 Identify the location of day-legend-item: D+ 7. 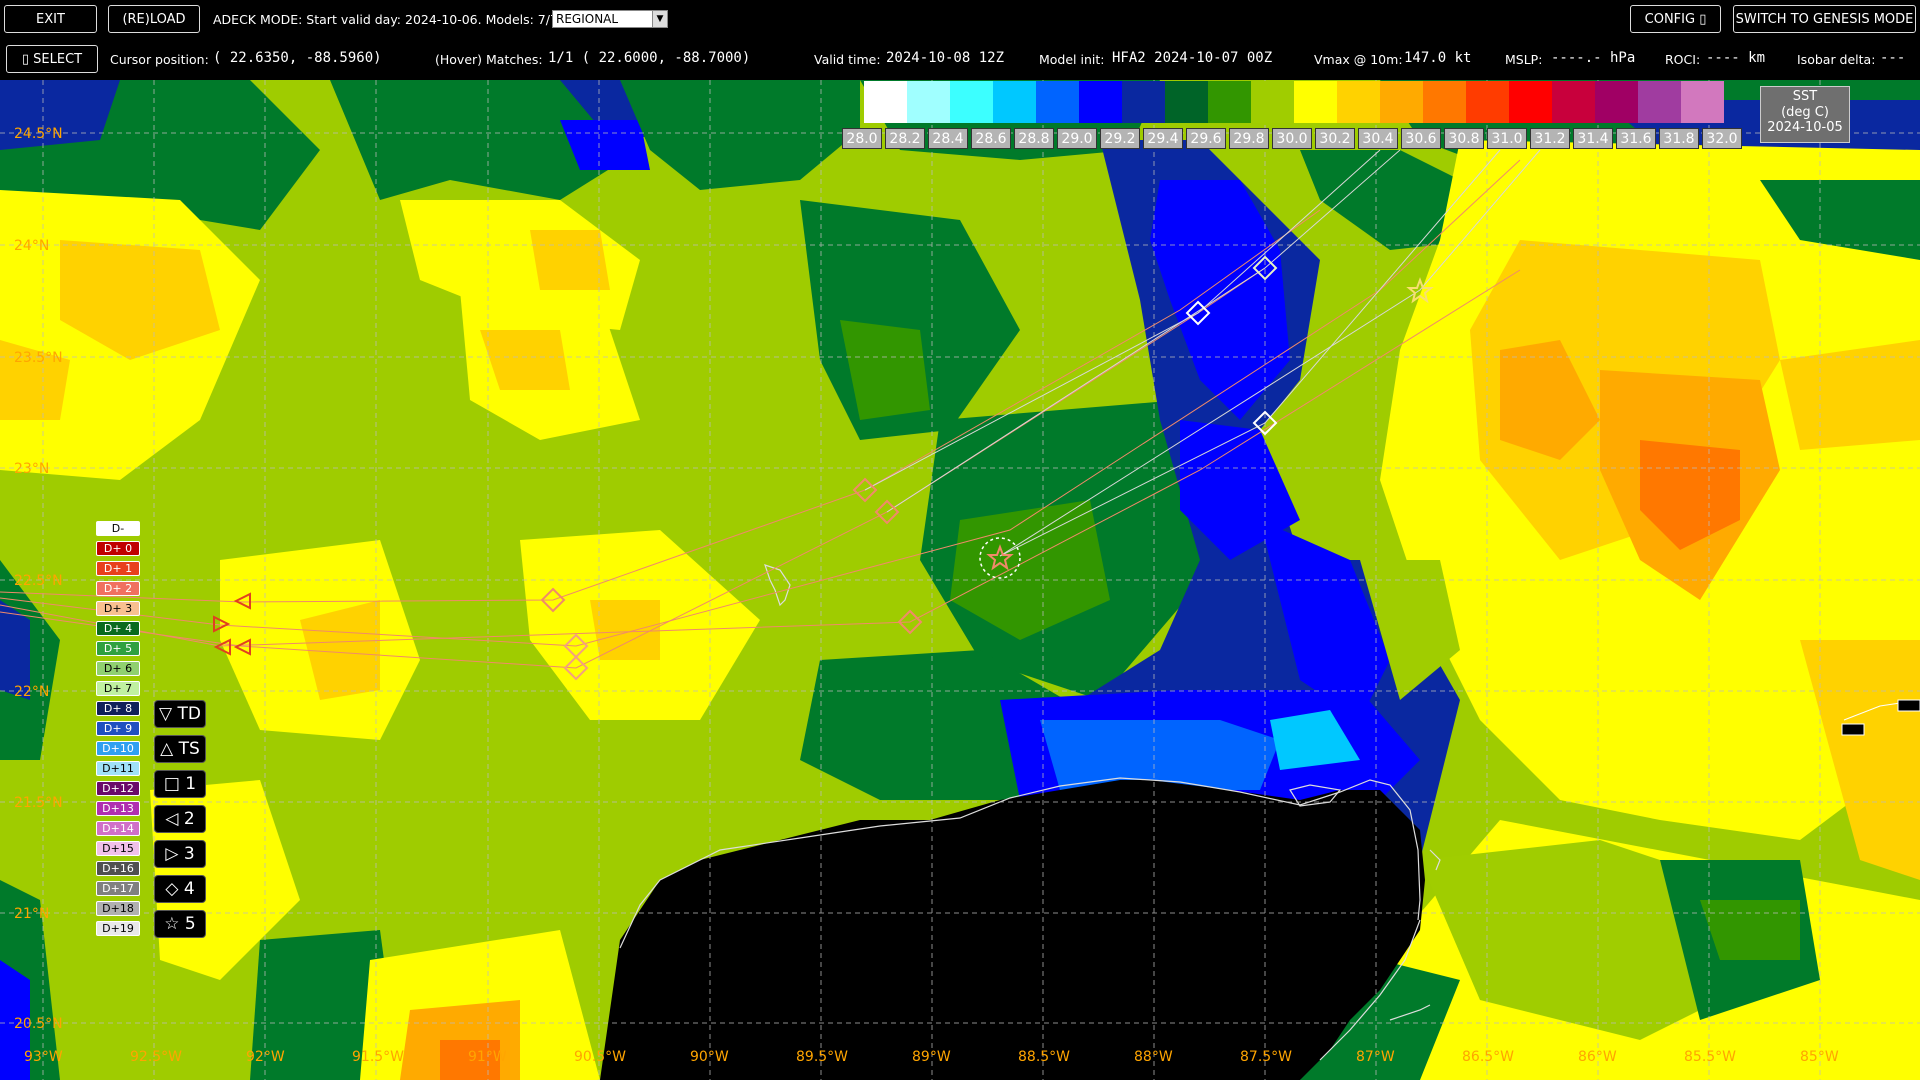
(118, 688).